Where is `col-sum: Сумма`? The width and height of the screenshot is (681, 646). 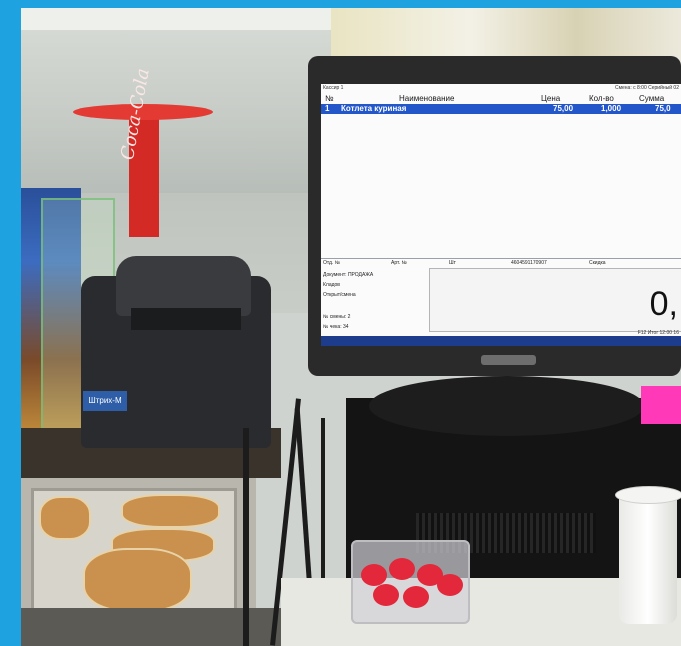
col-sum: Сумма is located at coordinates (652, 98).